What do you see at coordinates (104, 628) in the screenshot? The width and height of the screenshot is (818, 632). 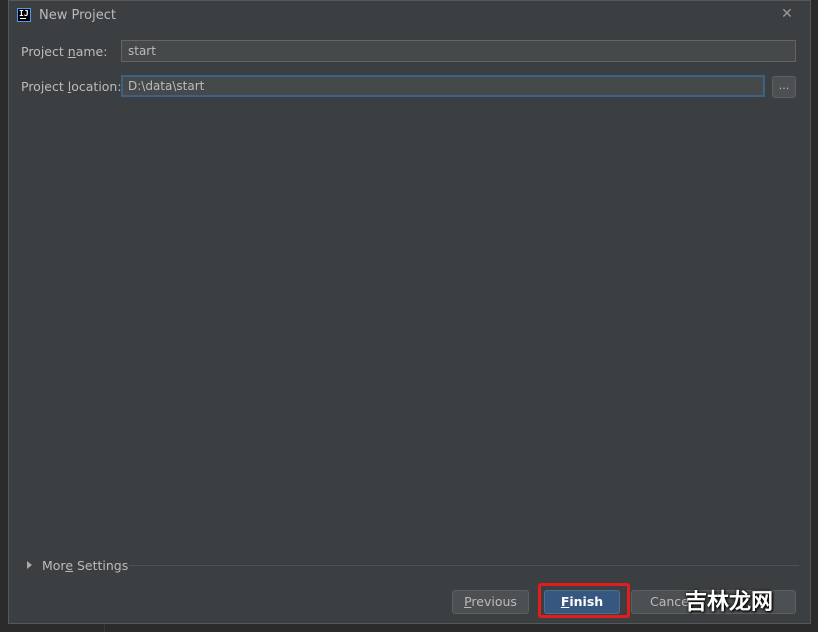 I see `background-divider` at bounding box center [104, 628].